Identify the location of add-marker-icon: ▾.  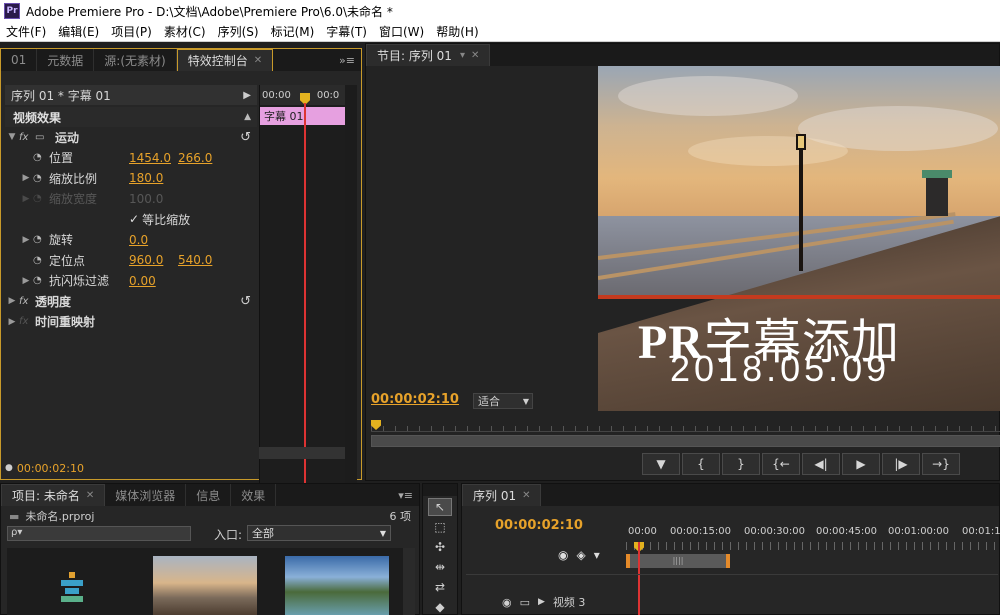
(597, 555).